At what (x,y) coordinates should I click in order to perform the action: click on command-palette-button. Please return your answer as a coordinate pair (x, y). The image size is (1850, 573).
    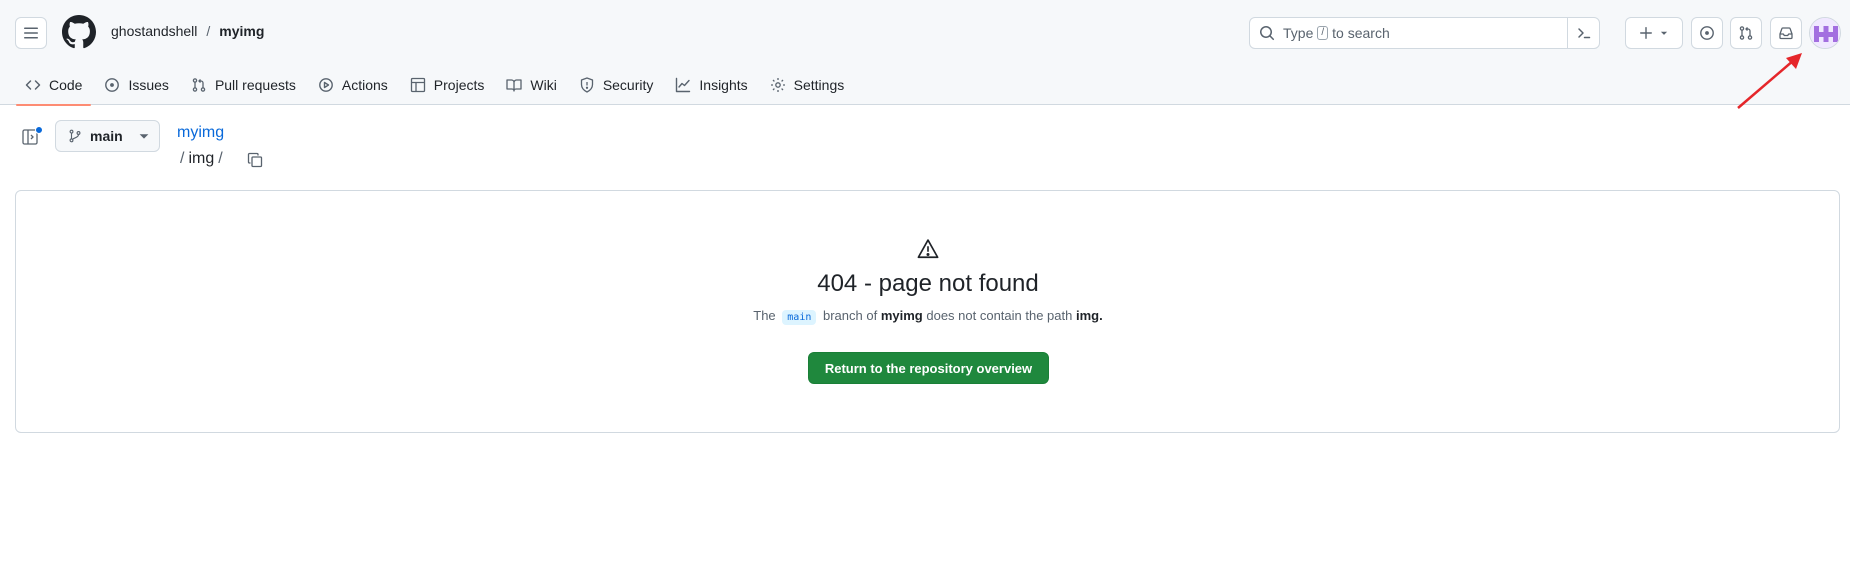
    Looking at the image, I should click on (1583, 33).